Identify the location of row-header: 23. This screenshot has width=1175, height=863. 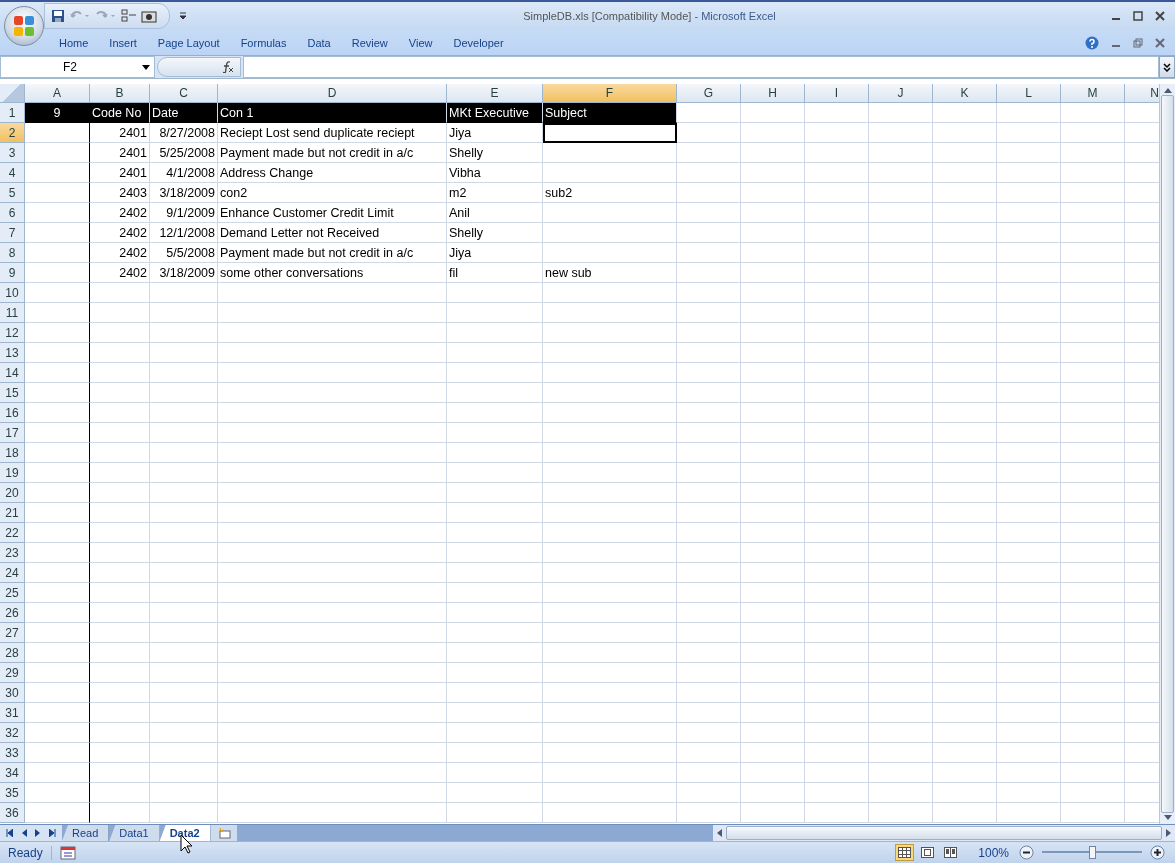
(12, 553).